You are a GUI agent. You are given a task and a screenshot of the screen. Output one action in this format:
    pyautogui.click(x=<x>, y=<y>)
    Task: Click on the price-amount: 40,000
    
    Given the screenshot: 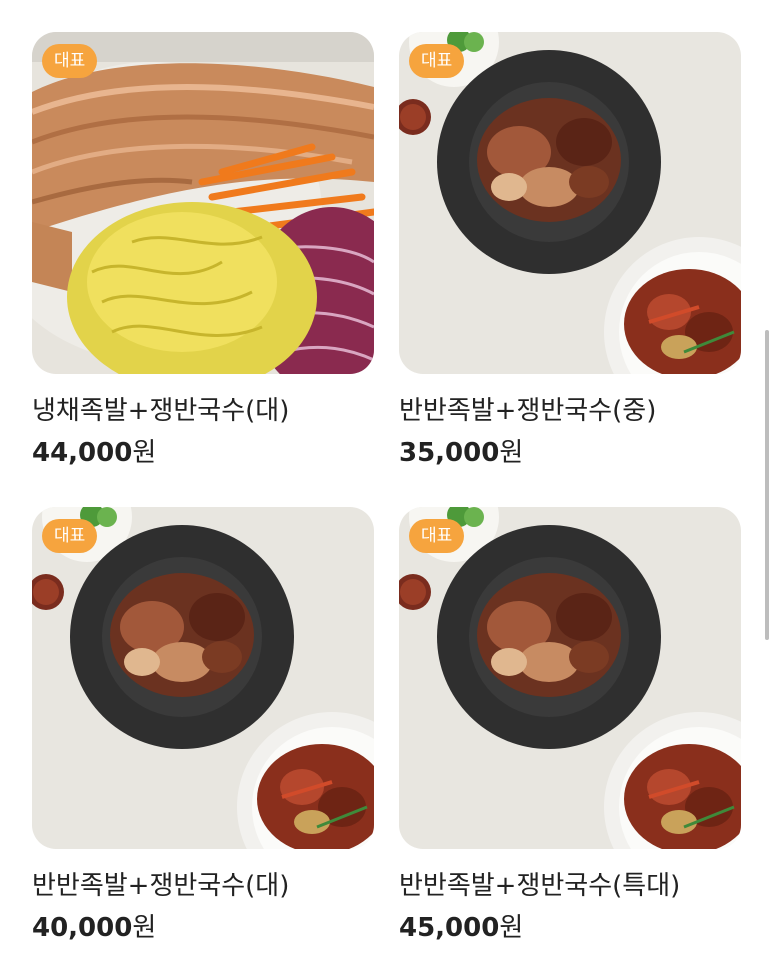 What is the action you would take?
    pyautogui.click(x=82, y=928)
    